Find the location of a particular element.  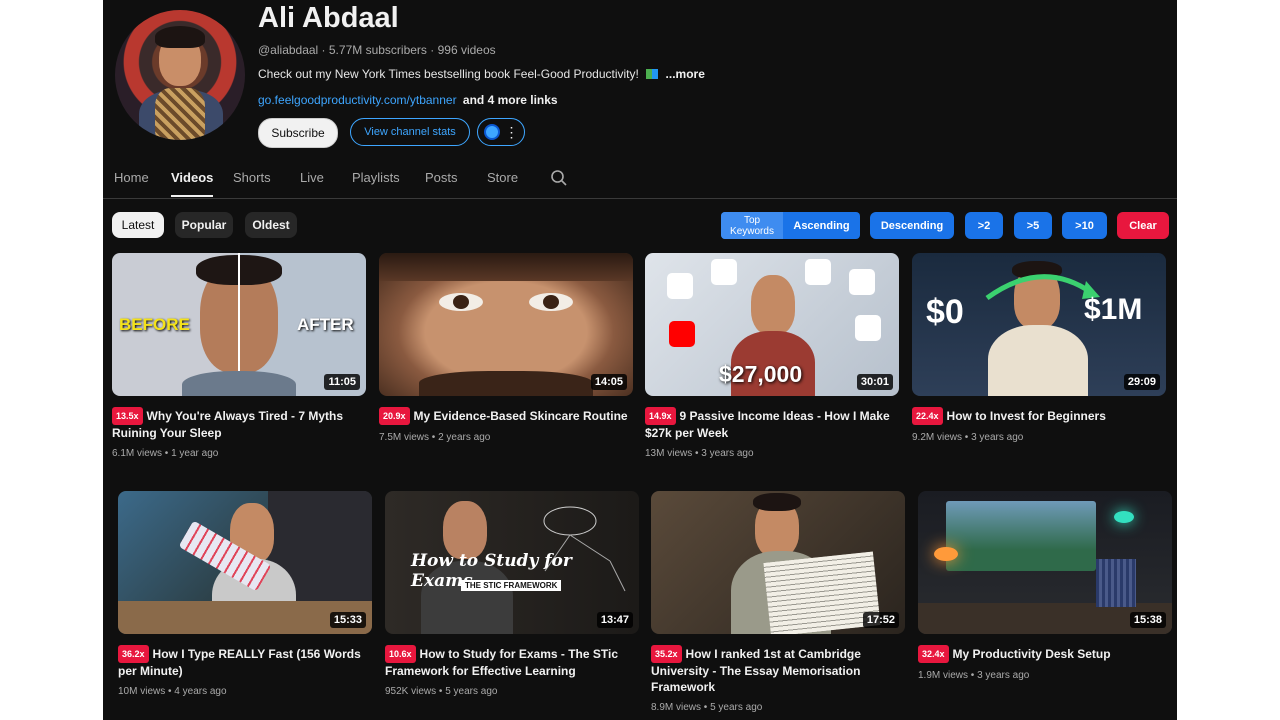

video-title: 32.4x My Productivity Desk Setup is located at coordinates (1045, 654).